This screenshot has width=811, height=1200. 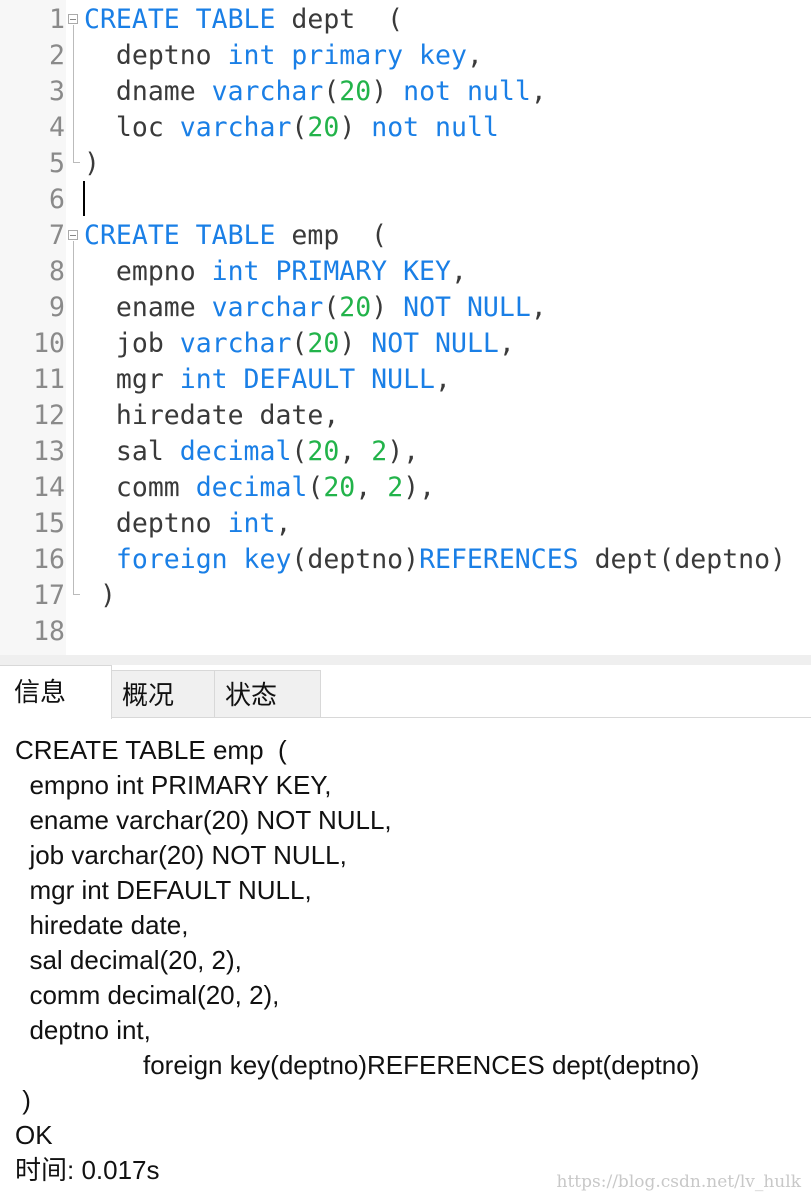 What do you see at coordinates (56, 692) in the screenshot?
I see `tab-info: 信息` at bounding box center [56, 692].